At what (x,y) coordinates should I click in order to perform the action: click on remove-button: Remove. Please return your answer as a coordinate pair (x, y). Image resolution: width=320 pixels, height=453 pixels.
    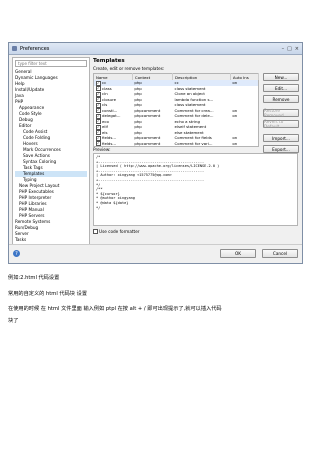
    Looking at the image, I should click on (281, 99).